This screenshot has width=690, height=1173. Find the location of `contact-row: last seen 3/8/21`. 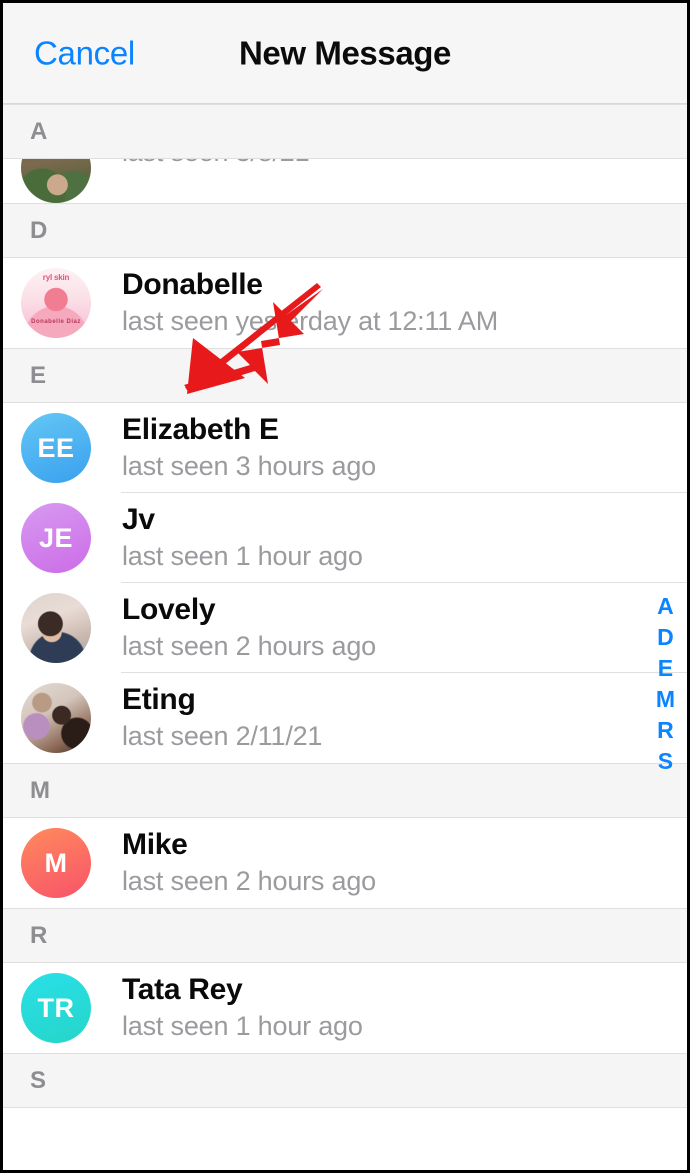

contact-row: last seen 3/8/21 is located at coordinates (345, 181).